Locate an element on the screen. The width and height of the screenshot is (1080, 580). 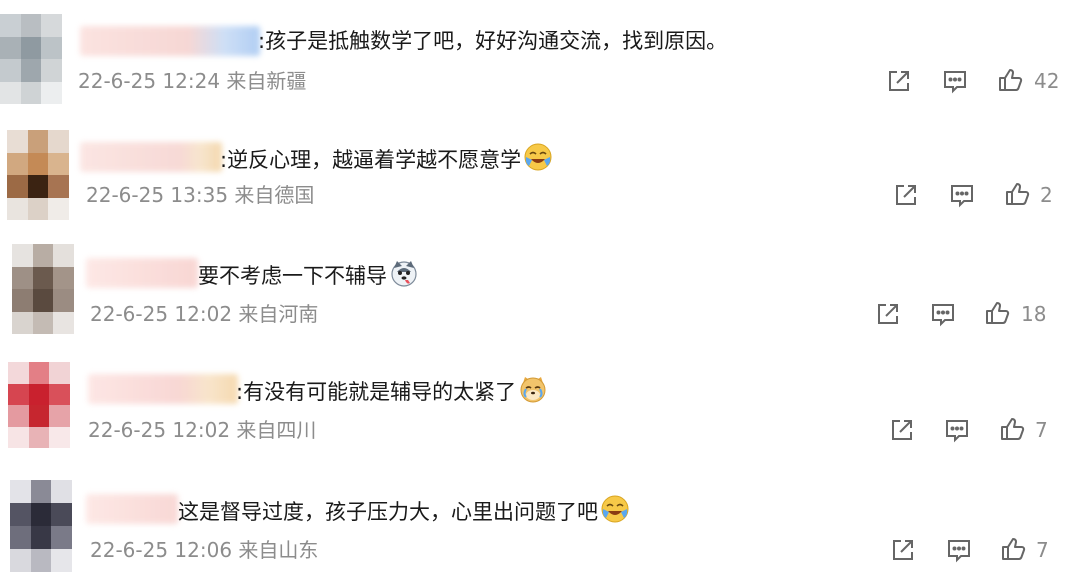
comment-meta: 22-6-25 12:02 来自河南 is located at coordinates (204, 314).